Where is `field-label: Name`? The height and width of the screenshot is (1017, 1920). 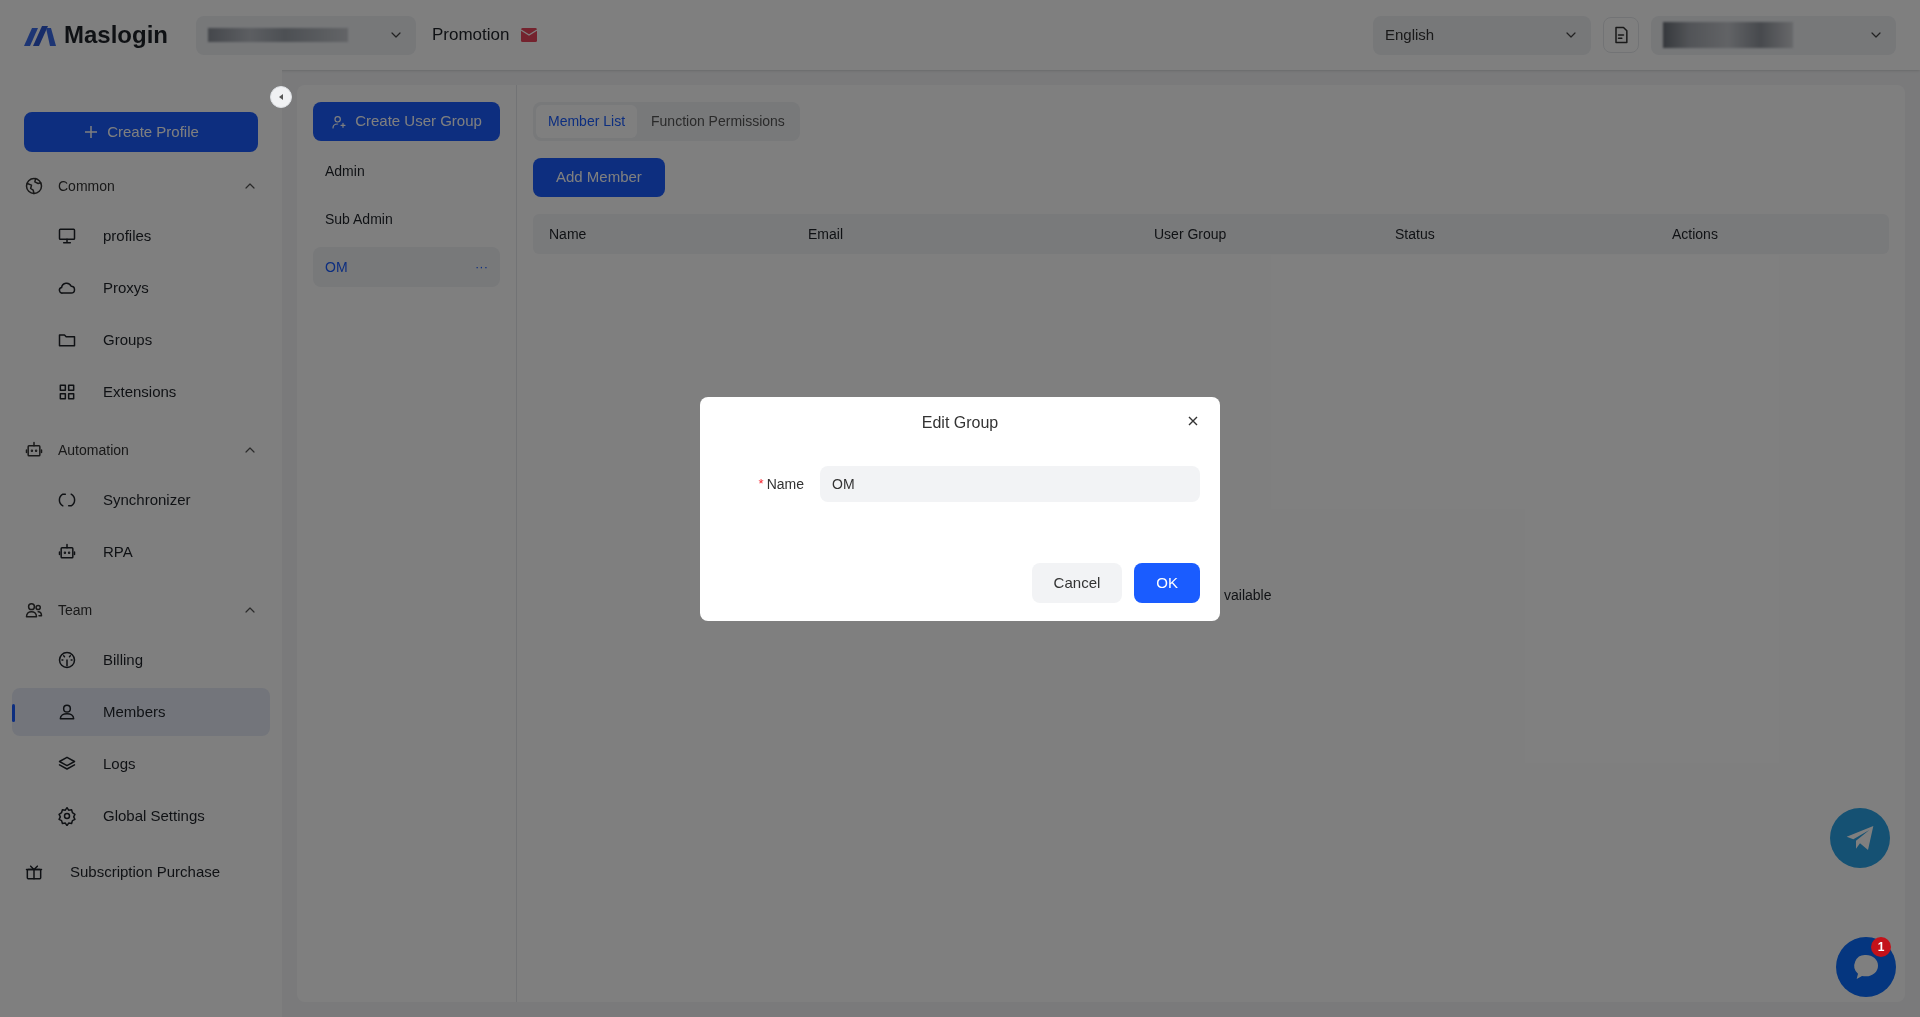
field-label: Name is located at coordinates (785, 484).